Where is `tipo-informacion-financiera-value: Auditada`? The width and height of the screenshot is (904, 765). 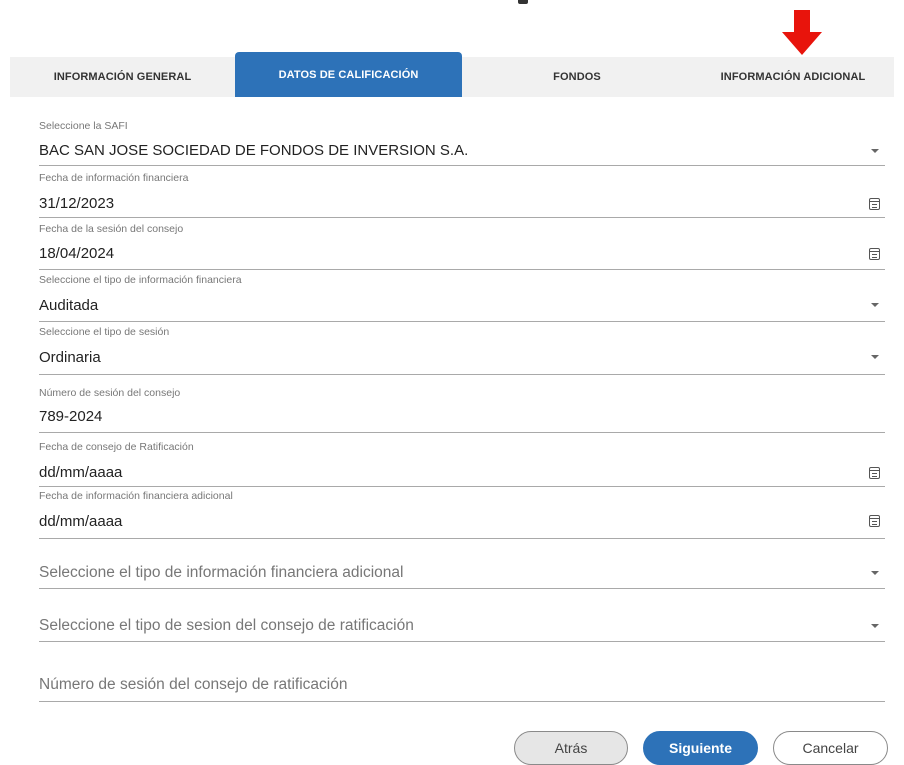 tipo-informacion-financiera-value: Auditada is located at coordinates (69, 305).